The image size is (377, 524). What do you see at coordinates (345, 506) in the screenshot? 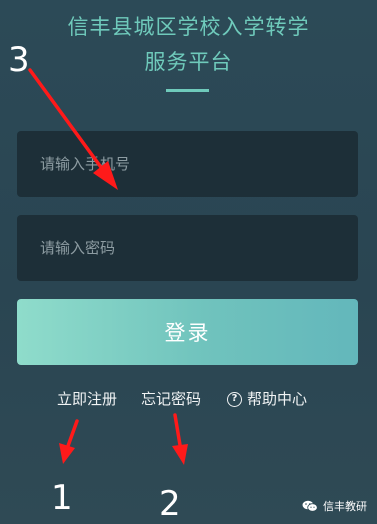
I see `watermark-text: 信丰教研` at bounding box center [345, 506].